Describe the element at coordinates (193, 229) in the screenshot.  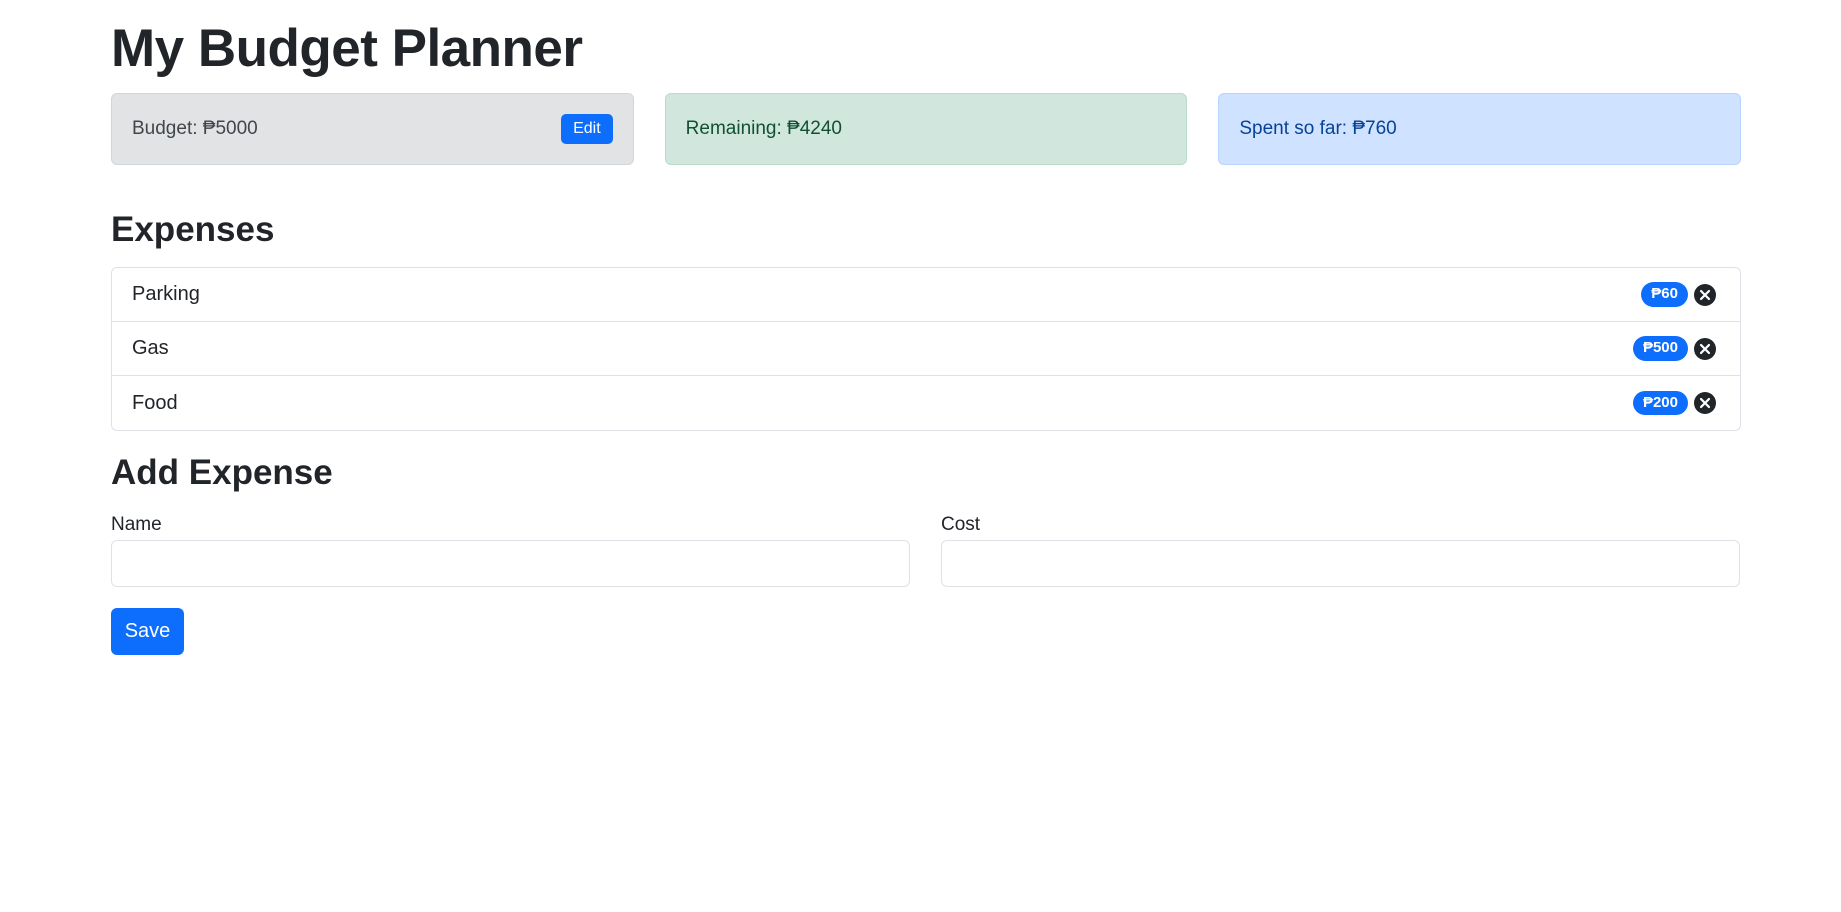
I see `expenses-title: Expenses` at that location.